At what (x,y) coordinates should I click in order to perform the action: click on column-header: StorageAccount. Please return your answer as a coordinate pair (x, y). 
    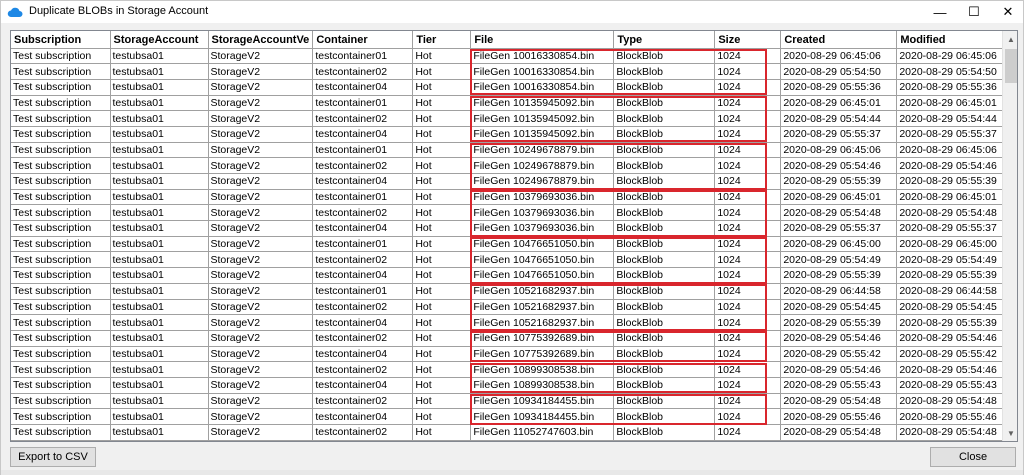
    Looking at the image, I should click on (159, 40).